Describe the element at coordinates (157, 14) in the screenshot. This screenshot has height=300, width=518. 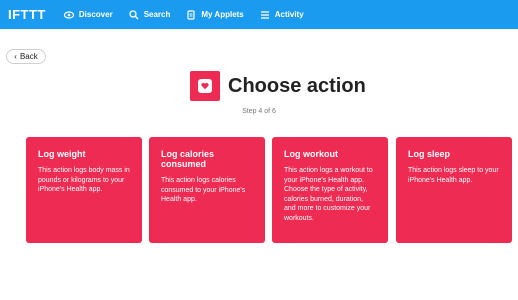
I see `nav-search-label: Search` at that location.